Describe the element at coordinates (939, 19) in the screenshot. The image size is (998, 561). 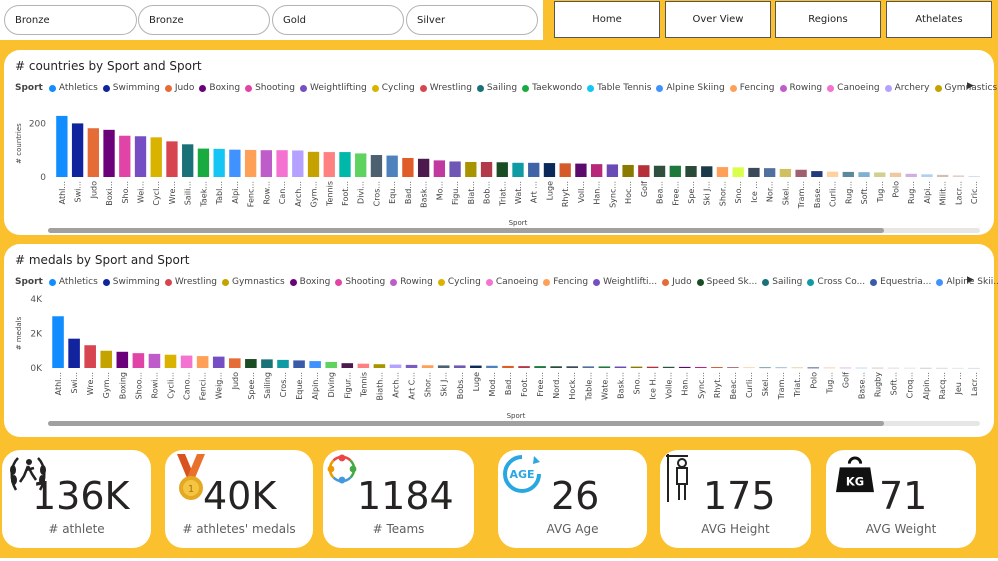
I see `nav-athletes-button: Athelates` at that location.